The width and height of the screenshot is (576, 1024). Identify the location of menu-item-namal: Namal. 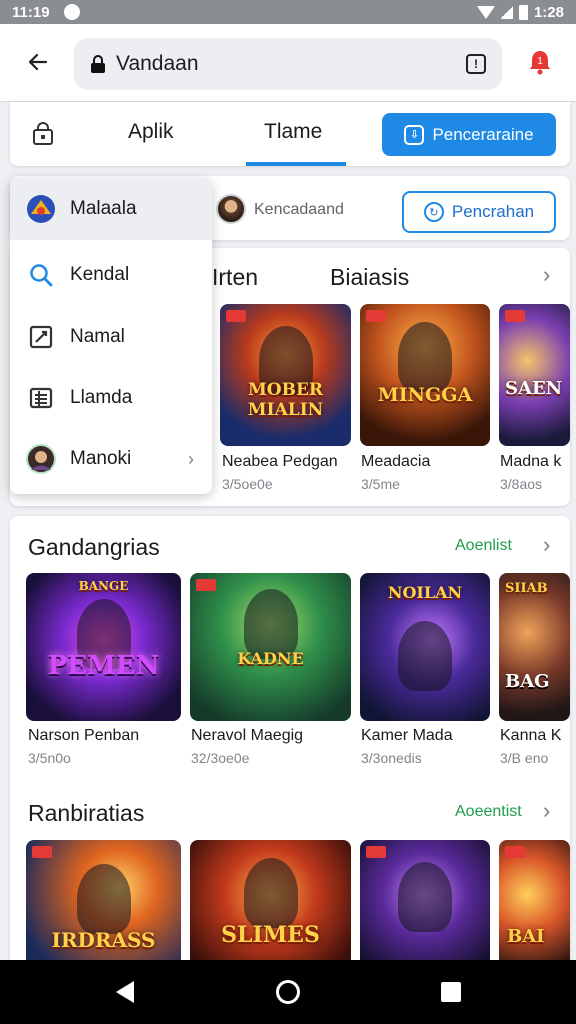
(111, 337).